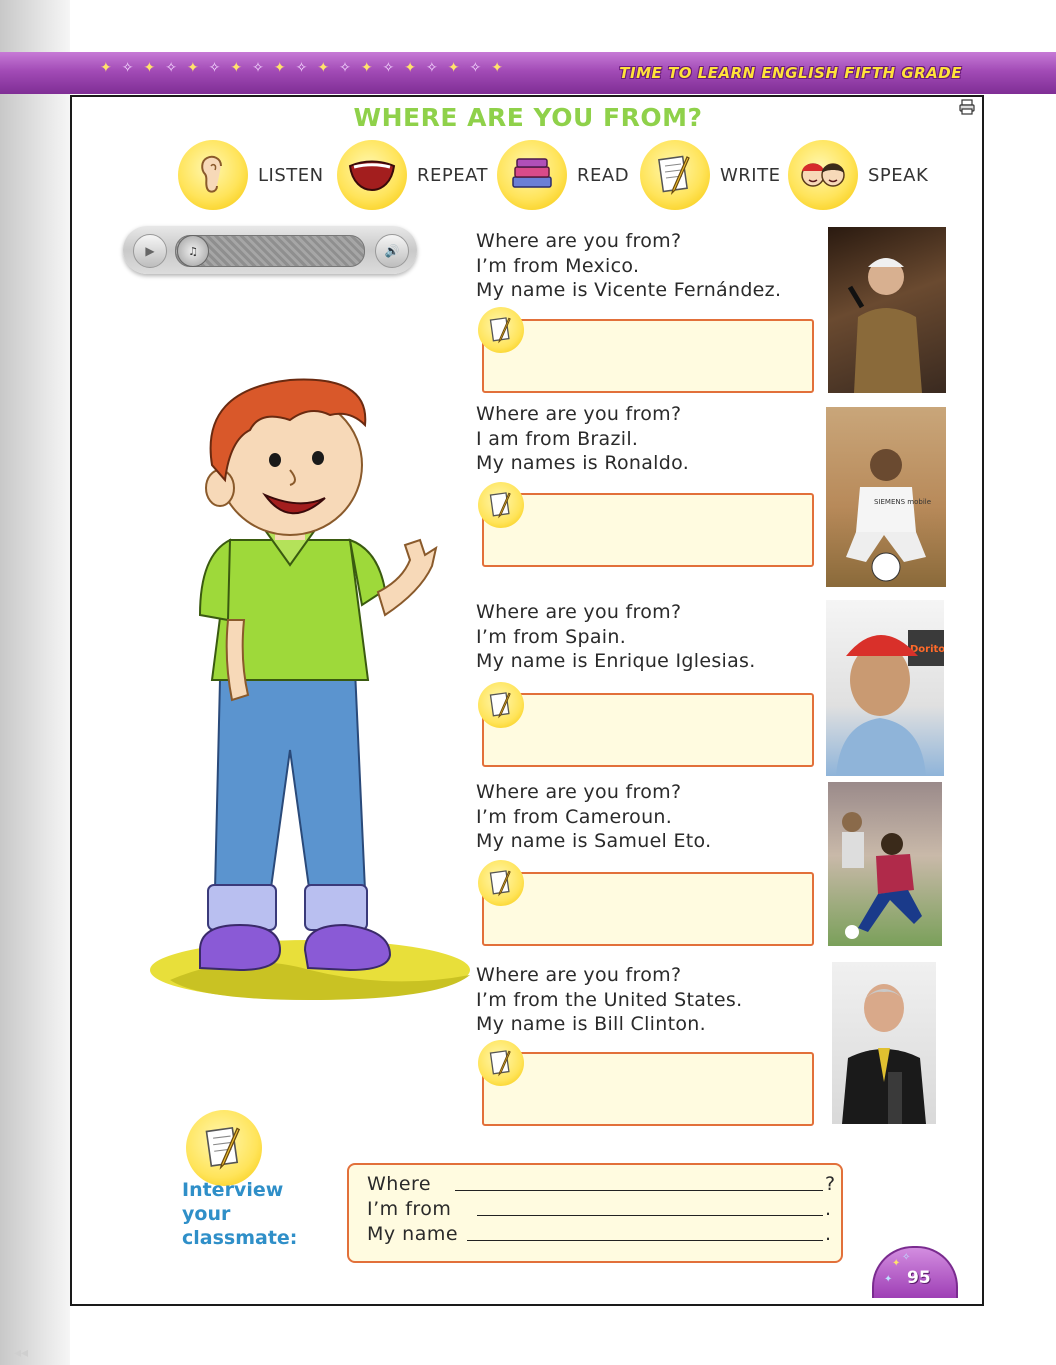 The width and height of the screenshot is (1056, 1365). I want to click on sparkles-decoration: ✦✧✦✧✦✧✦✧✦✧✦✧✦✧✦✧✦✧✦, so click(306, 68).